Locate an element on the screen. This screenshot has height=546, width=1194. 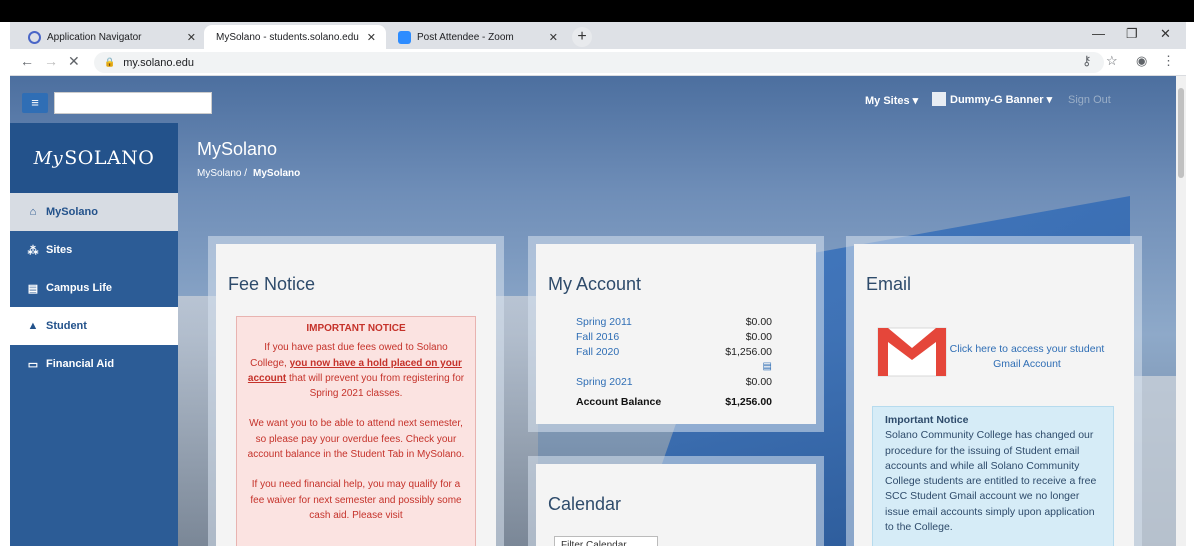
tab-zoom: Post Attendee - Zoom ✕ is located at coordinates (477, 37).